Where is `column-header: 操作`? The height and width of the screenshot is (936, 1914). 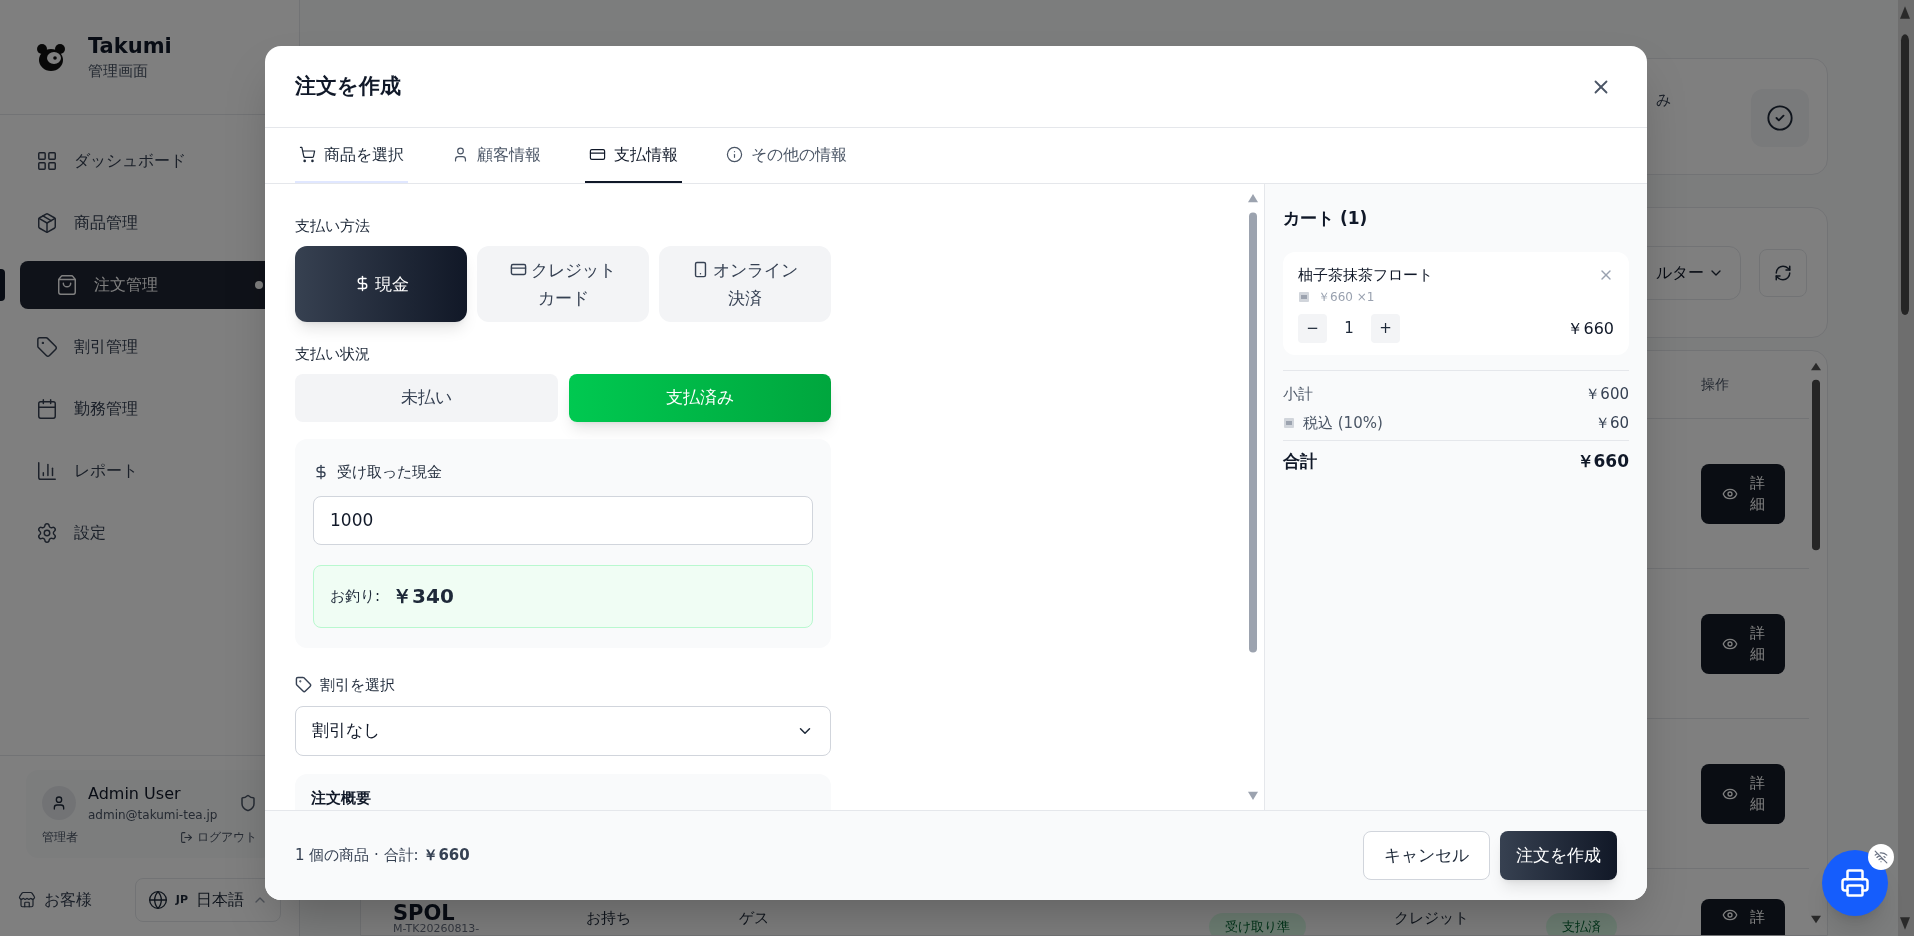
column-header: 操作 is located at coordinates (1715, 384).